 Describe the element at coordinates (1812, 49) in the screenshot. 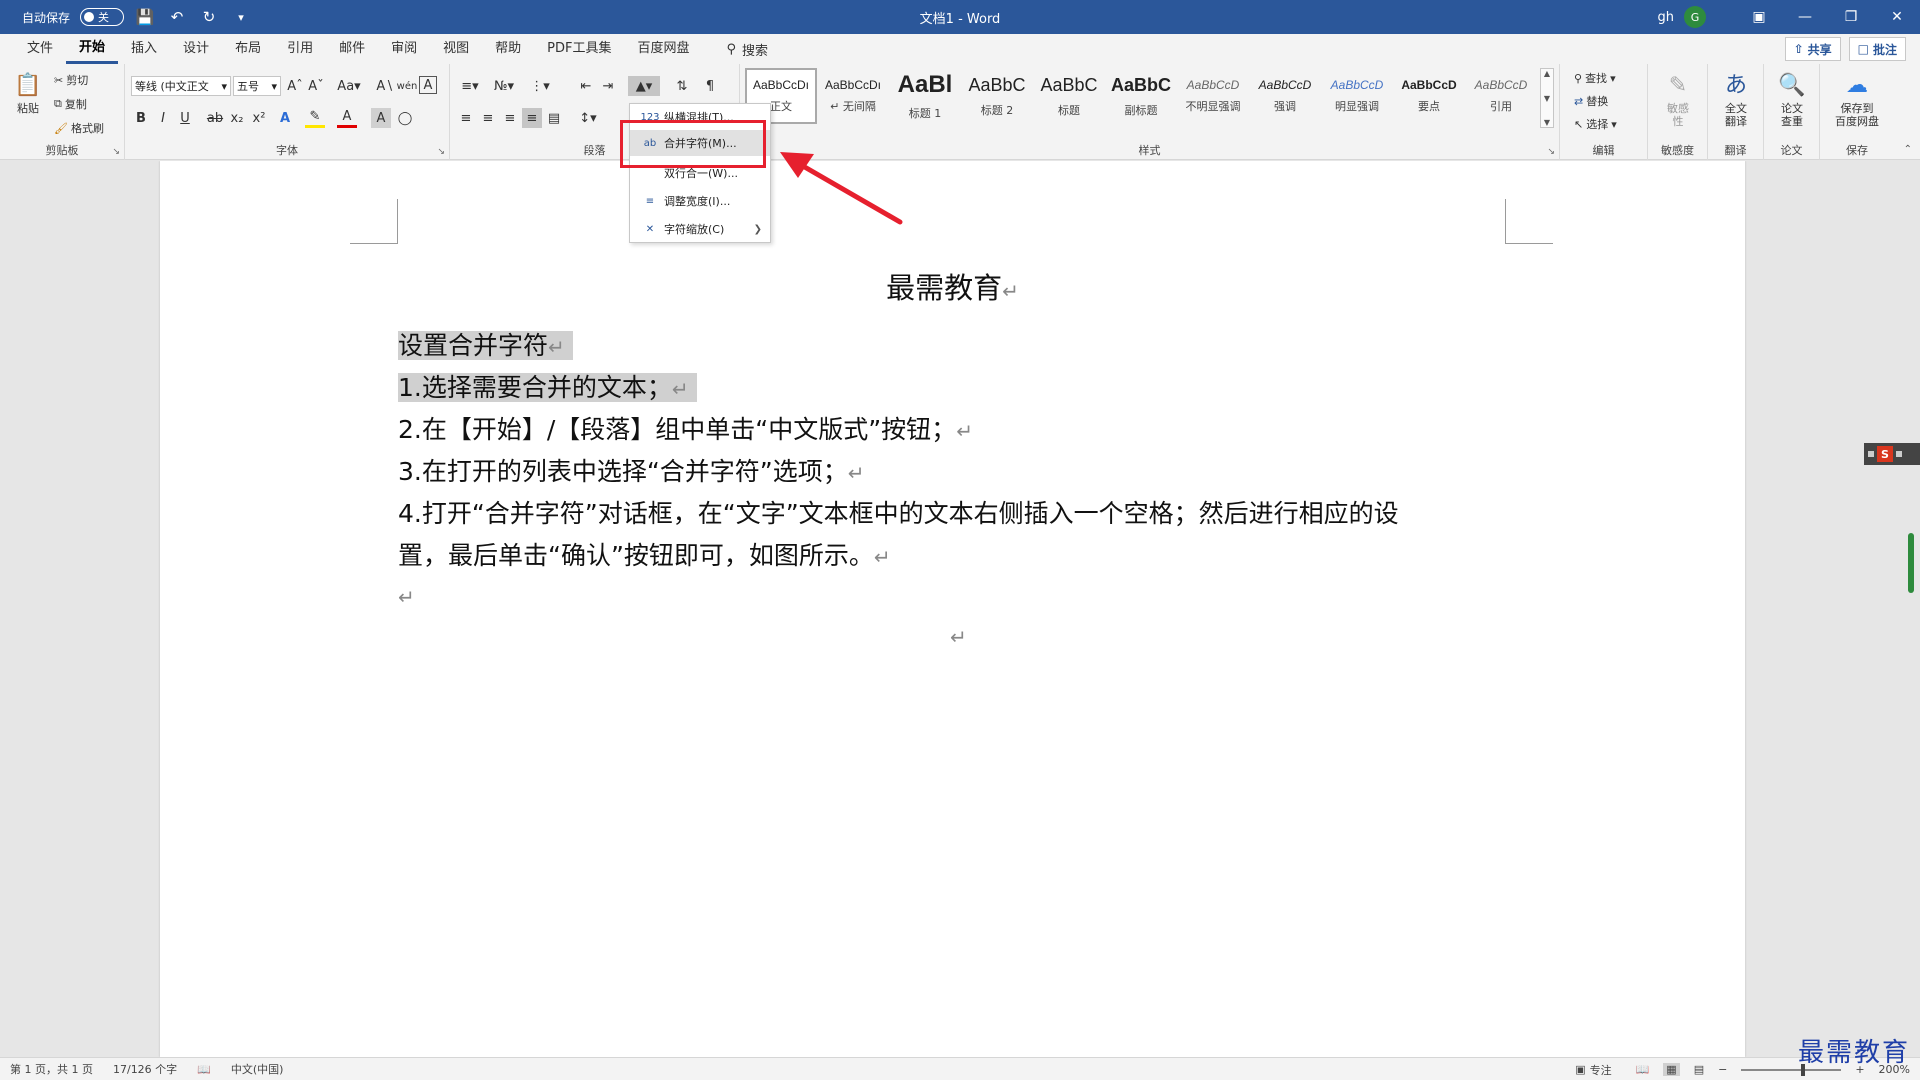

I see `share-button: ⇧ 共享` at that location.